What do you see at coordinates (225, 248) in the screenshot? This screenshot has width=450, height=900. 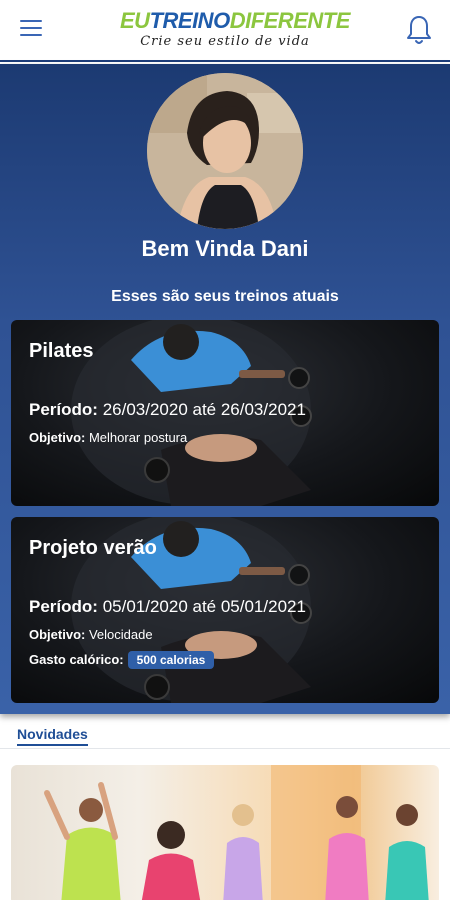 I see `welcome-title: Bem Vinda Dani` at bounding box center [225, 248].